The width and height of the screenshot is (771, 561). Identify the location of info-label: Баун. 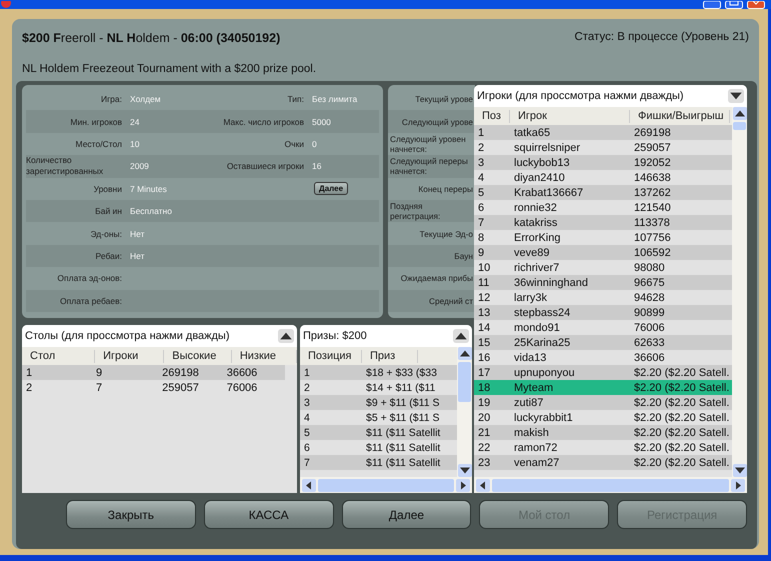
(463, 255).